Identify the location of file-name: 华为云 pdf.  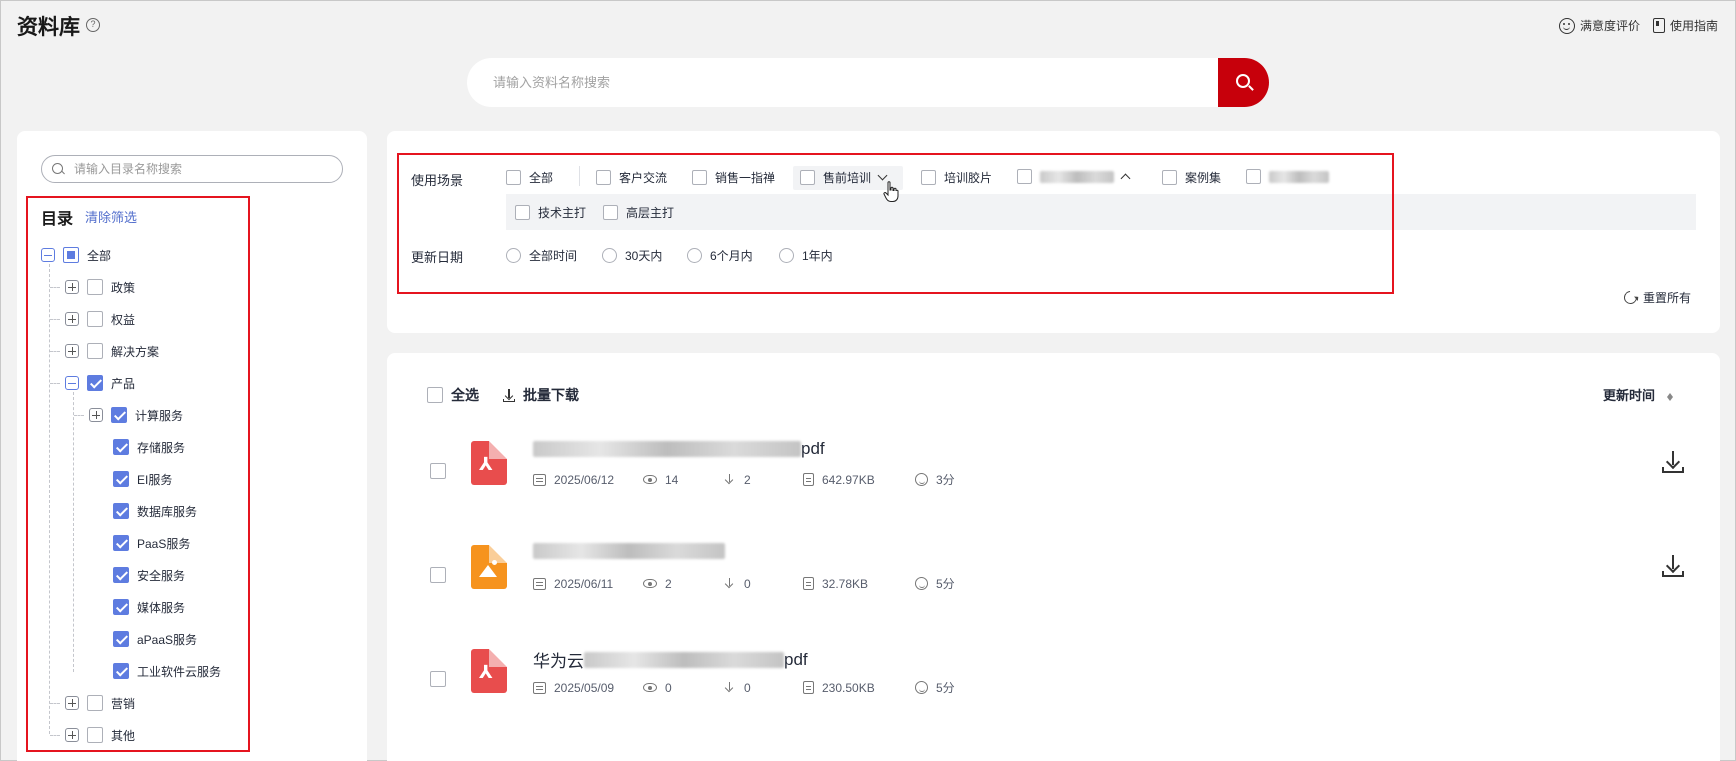
(670, 659).